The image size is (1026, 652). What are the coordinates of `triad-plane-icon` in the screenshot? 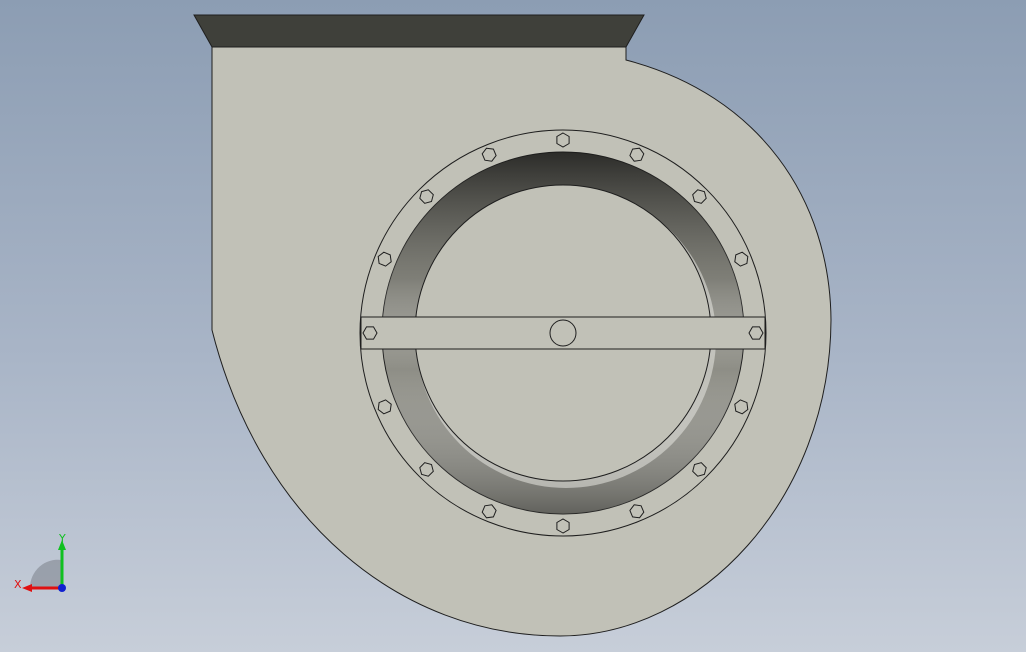 It's located at (45, 573).